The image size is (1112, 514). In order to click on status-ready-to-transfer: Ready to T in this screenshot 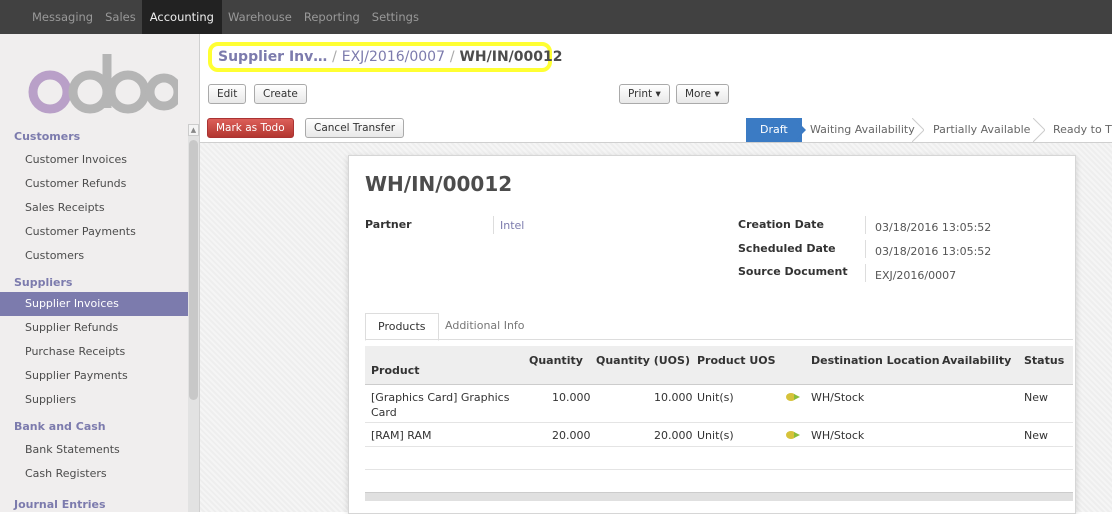, I will do `click(1082, 130)`.